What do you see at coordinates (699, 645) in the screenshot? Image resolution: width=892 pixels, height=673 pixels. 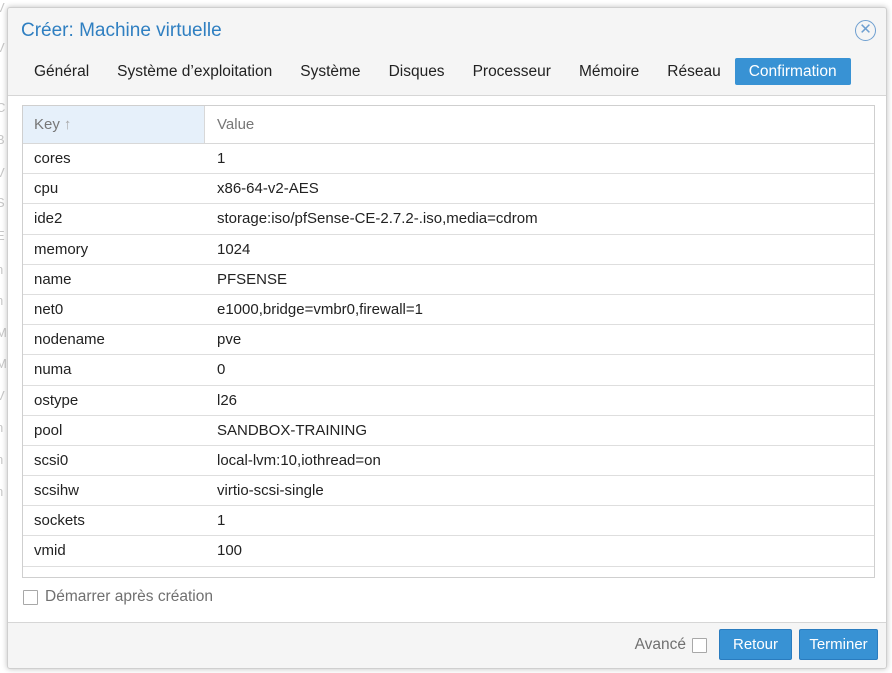 I see `advanced-checkbox` at bounding box center [699, 645].